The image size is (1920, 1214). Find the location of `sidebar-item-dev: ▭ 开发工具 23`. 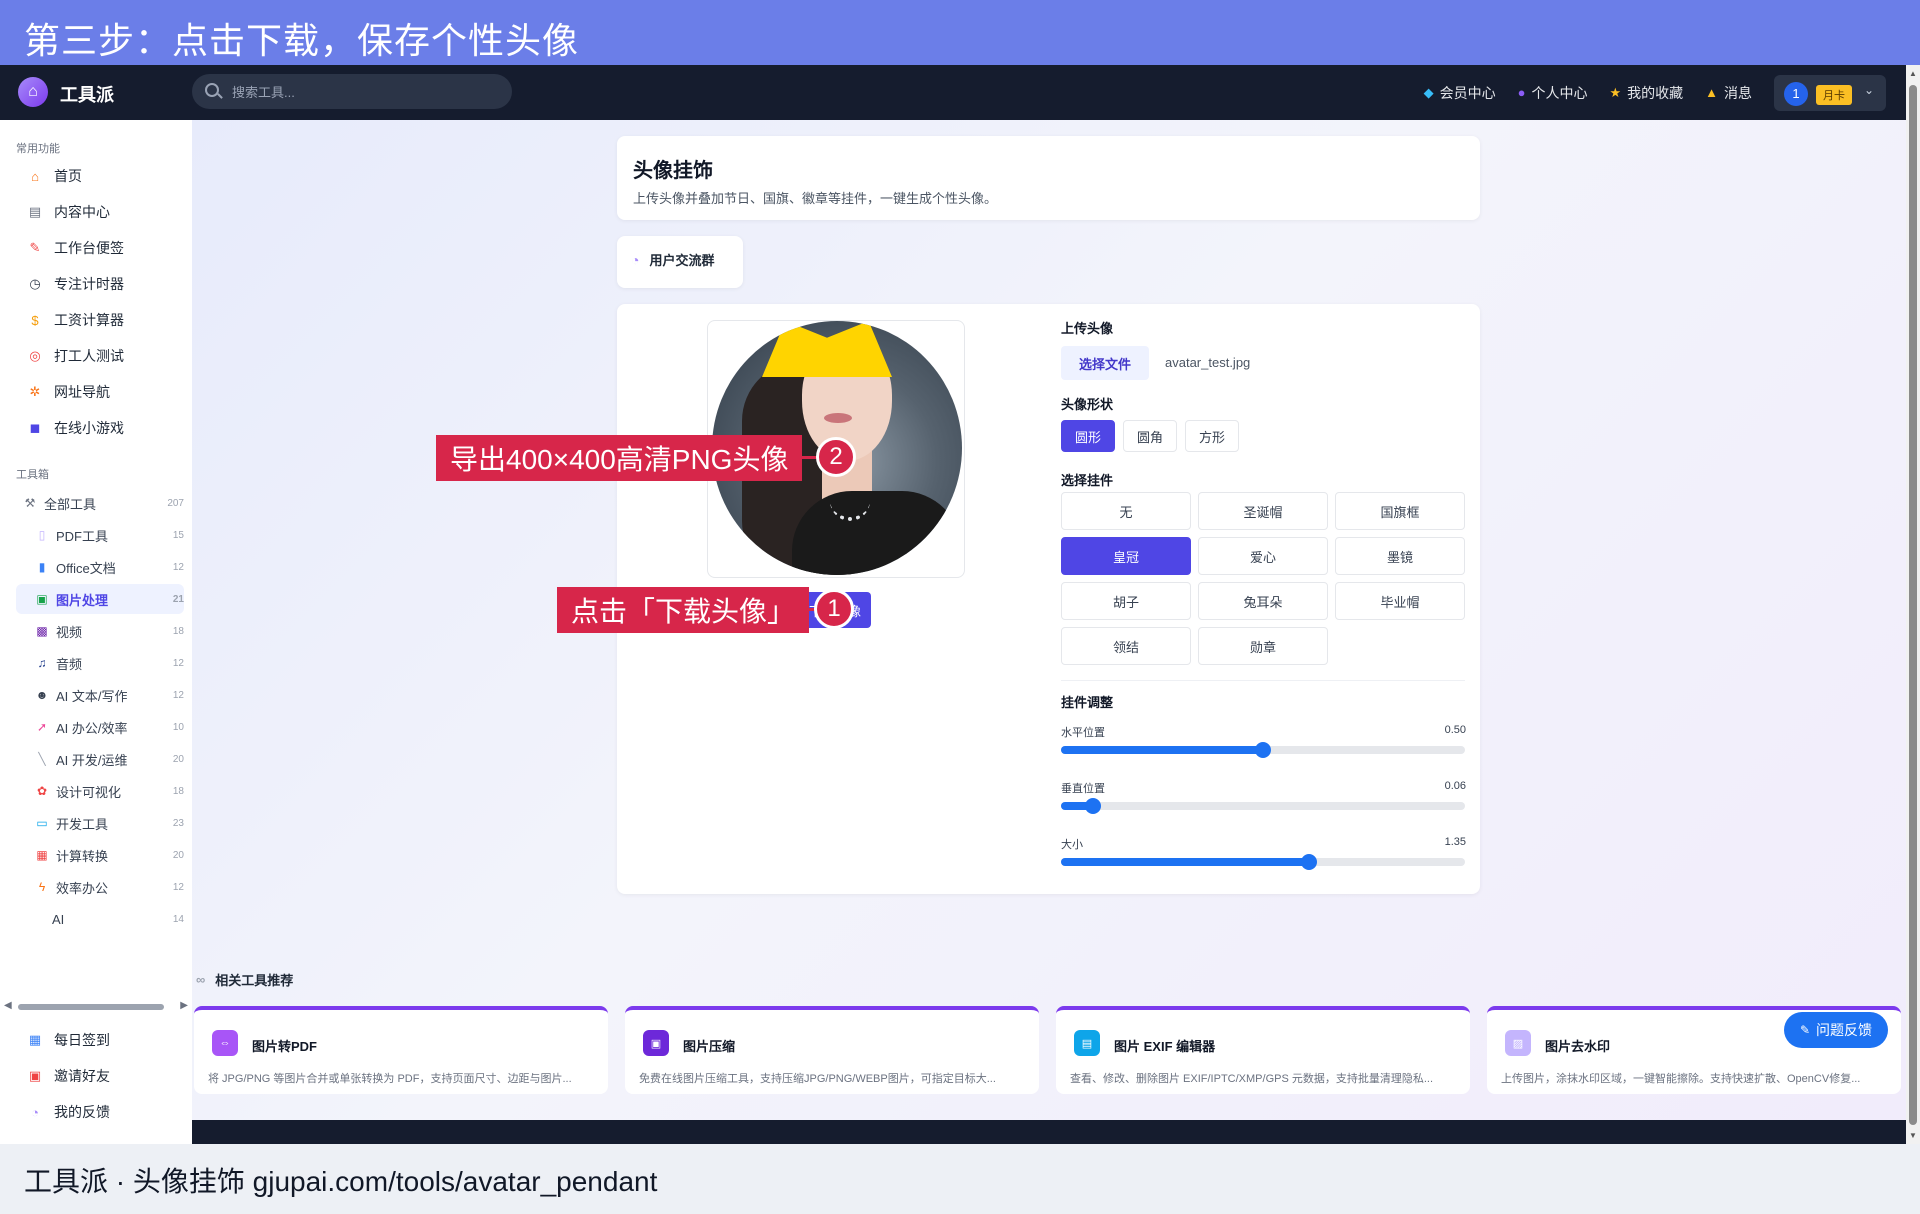

sidebar-item-dev: ▭ 开发工具 23 is located at coordinates (100, 823).